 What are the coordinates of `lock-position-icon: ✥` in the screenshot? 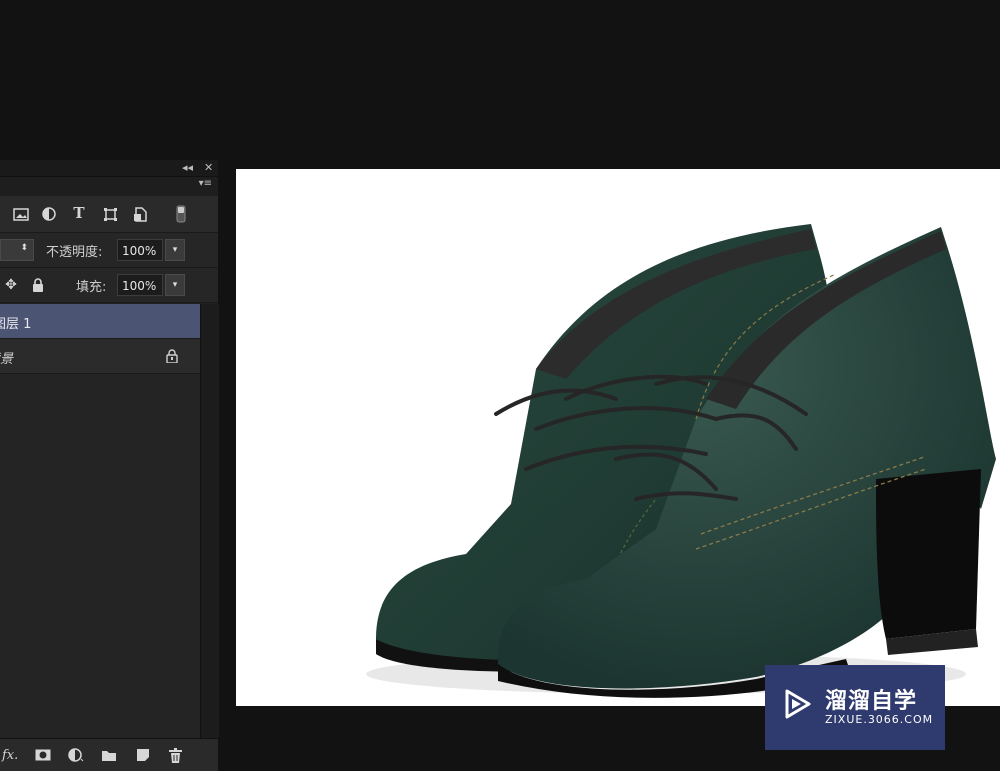 It's located at (11, 285).